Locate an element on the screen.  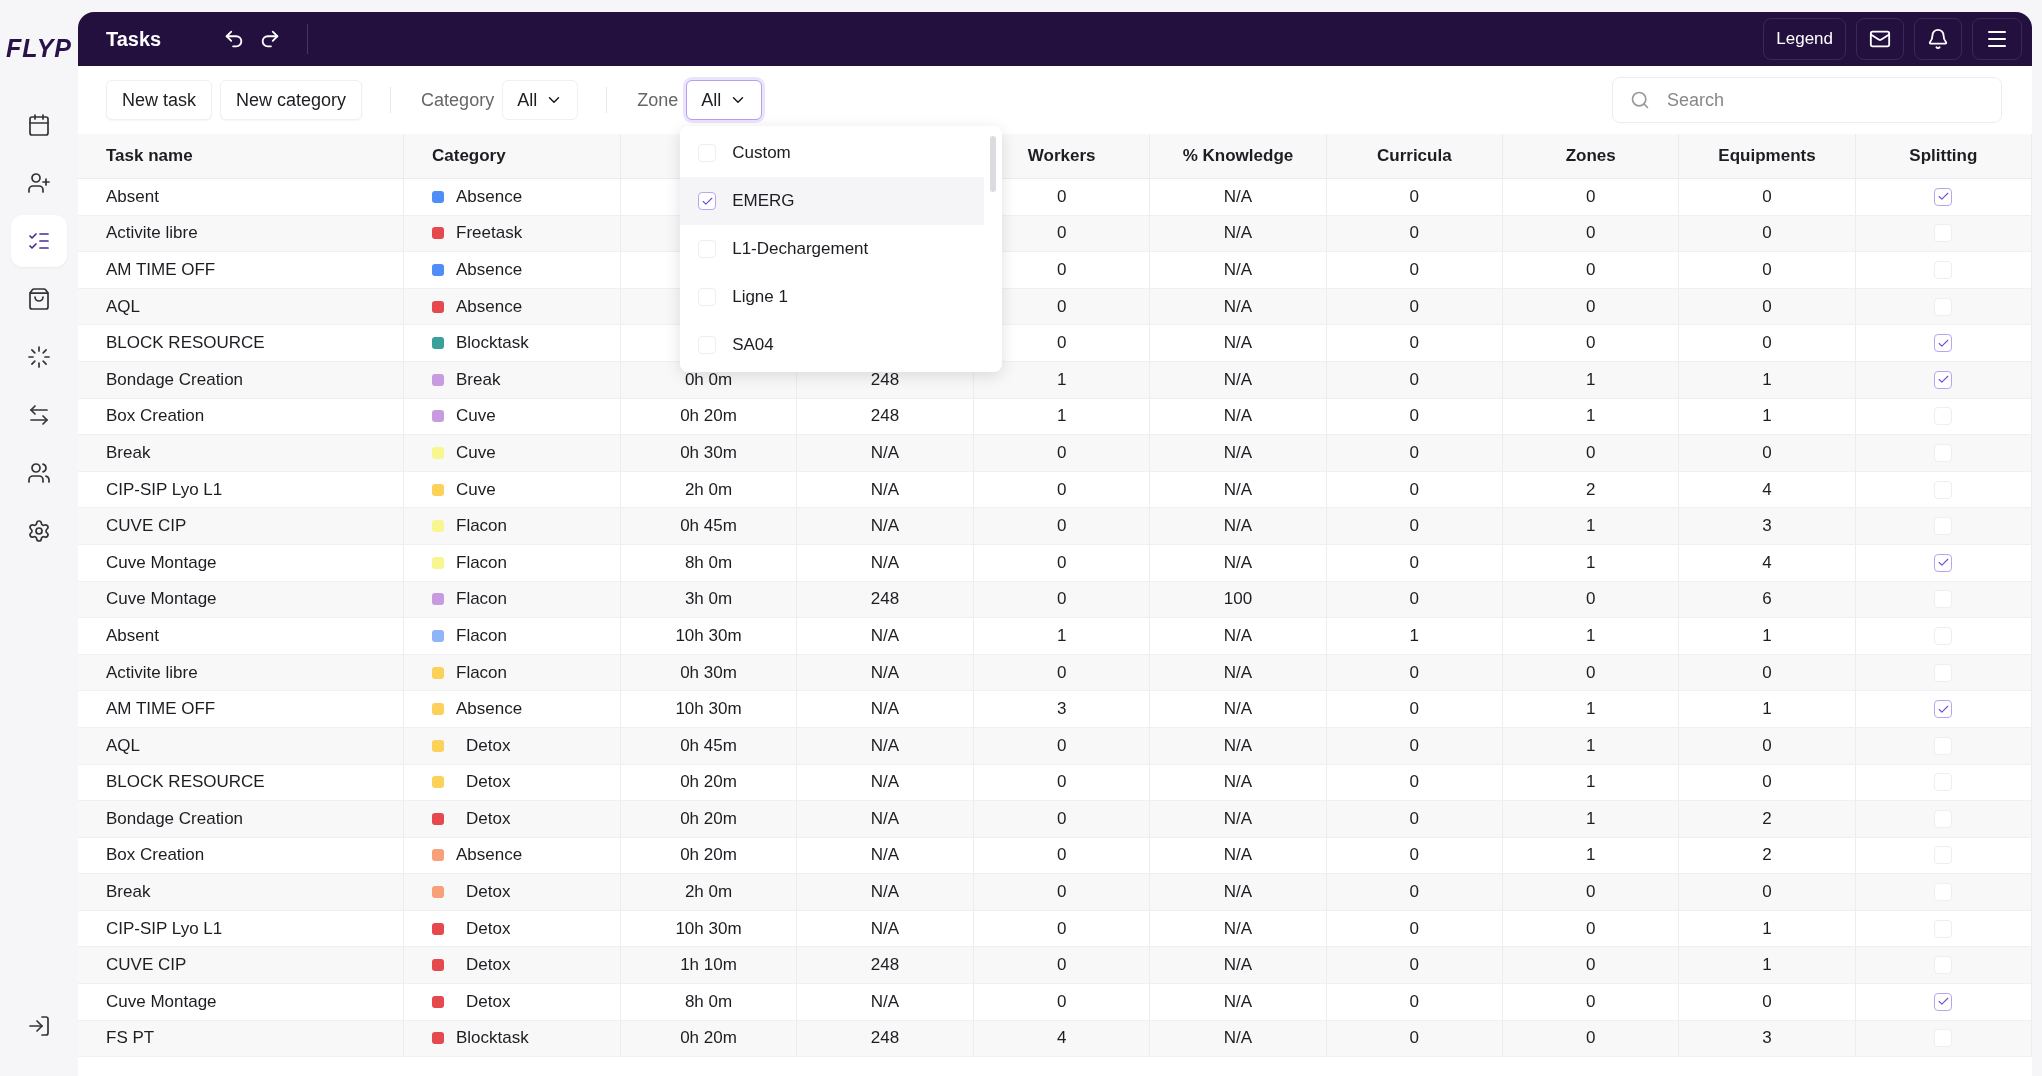
category-select: All is located at coordinates (540, 100).